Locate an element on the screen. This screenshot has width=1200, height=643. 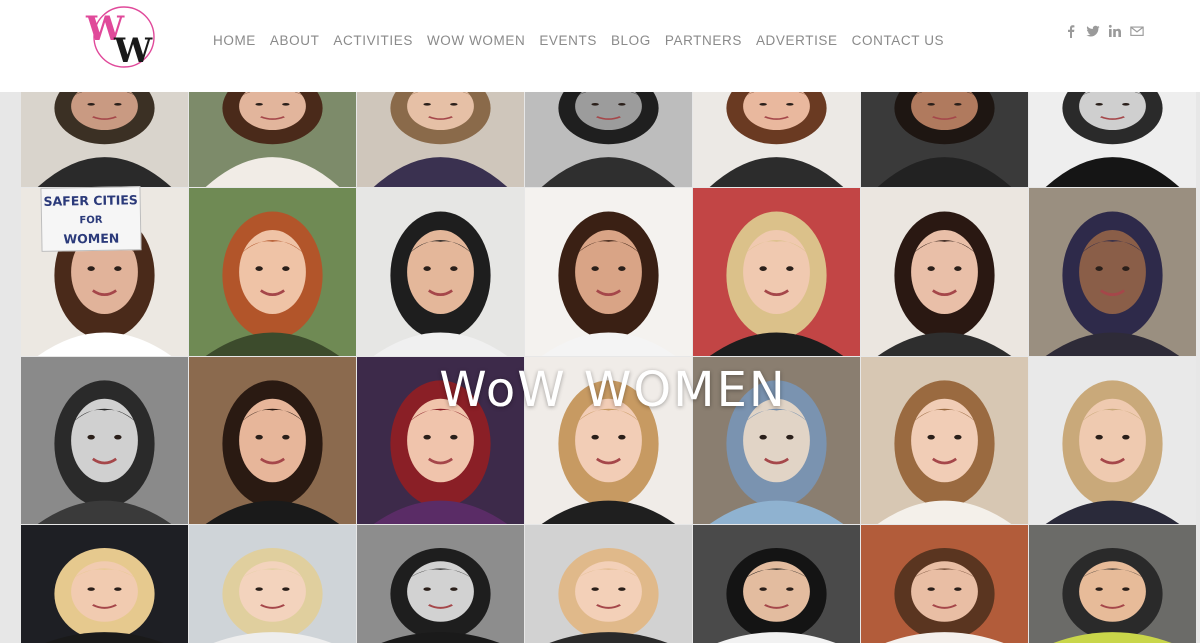
twitter-icon is located at coordinates (1093, 31).